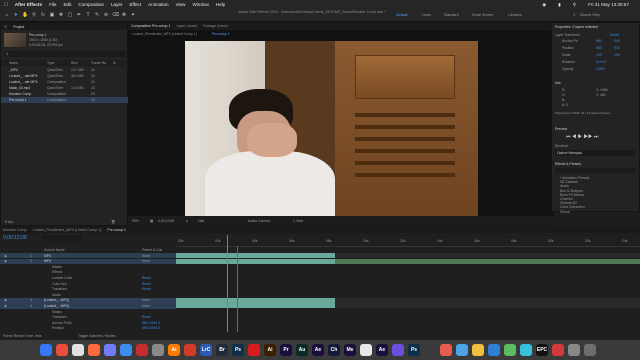 The image size is (640, 360). Describe the element at coordinates (350, 350) in the screenshot. I see `dock-app-icon: Me` at that location.